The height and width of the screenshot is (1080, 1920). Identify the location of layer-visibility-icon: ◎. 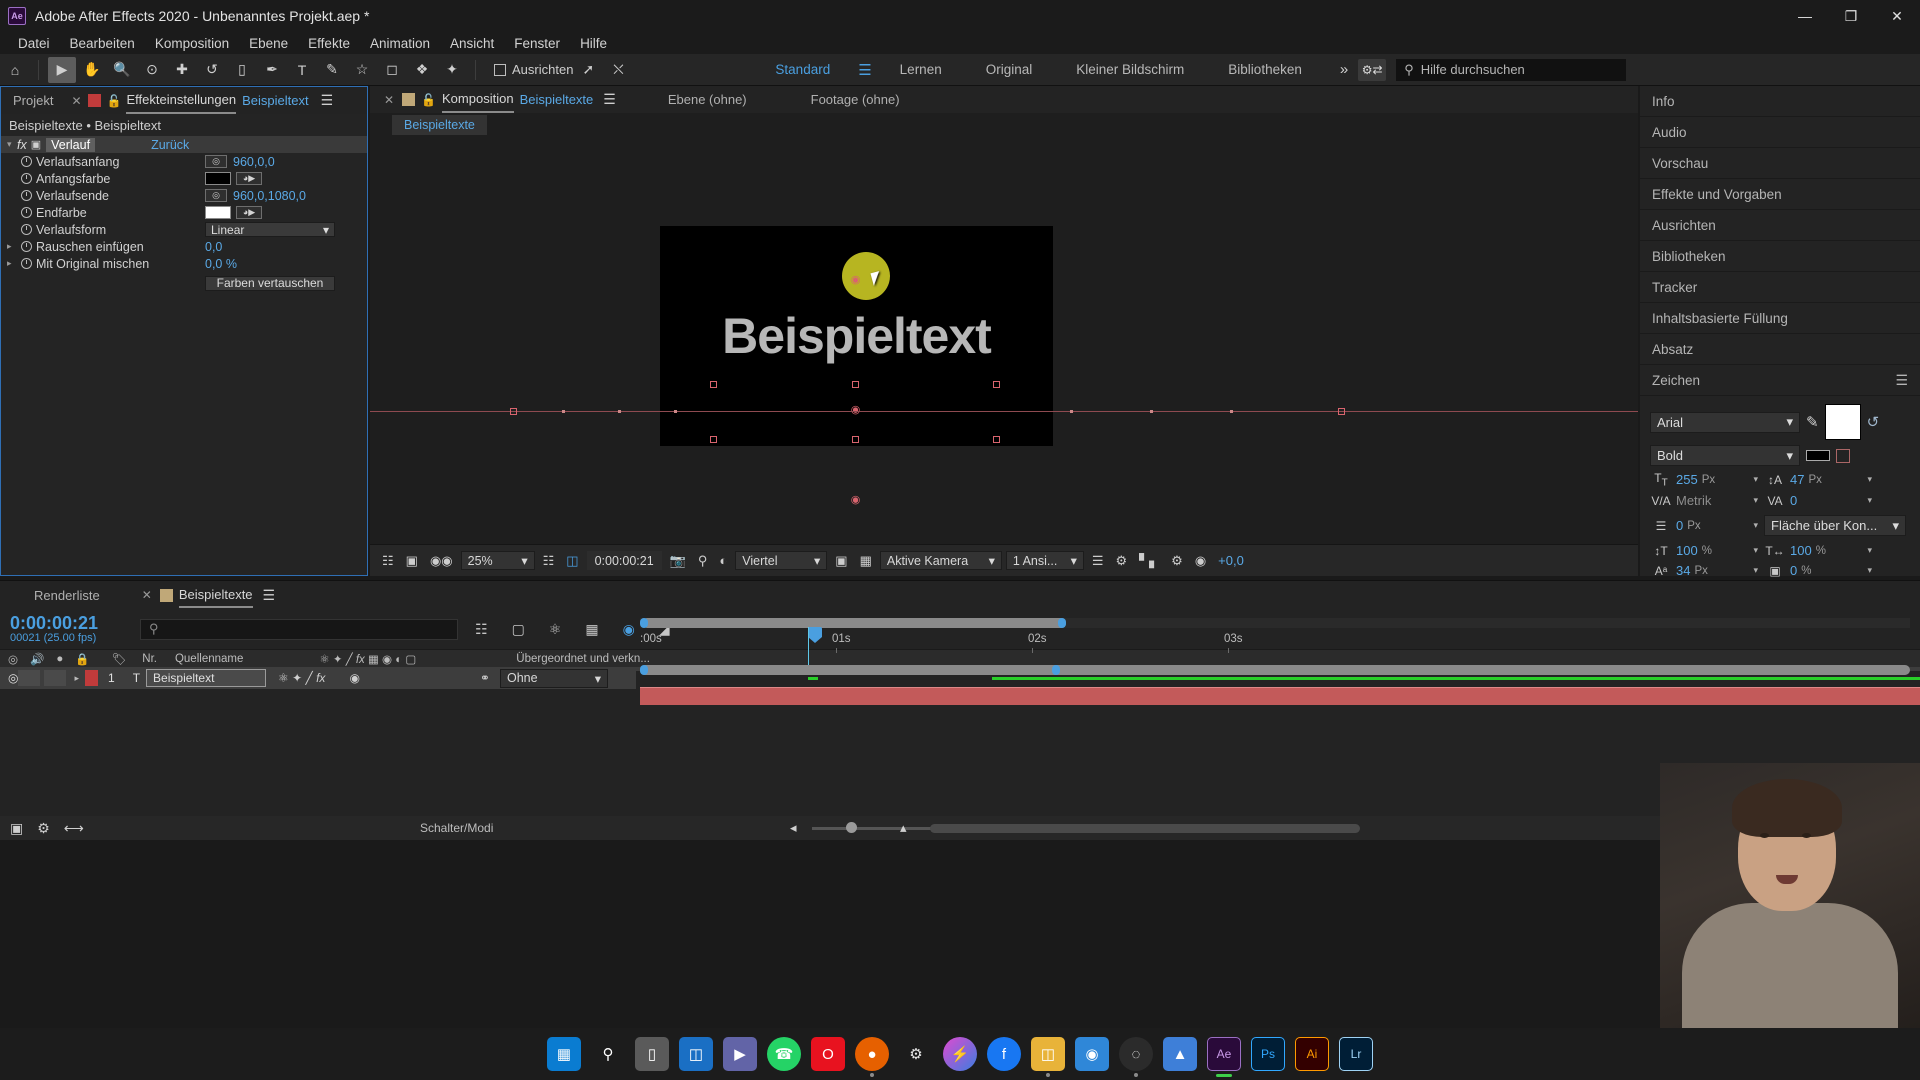
(9, 678).